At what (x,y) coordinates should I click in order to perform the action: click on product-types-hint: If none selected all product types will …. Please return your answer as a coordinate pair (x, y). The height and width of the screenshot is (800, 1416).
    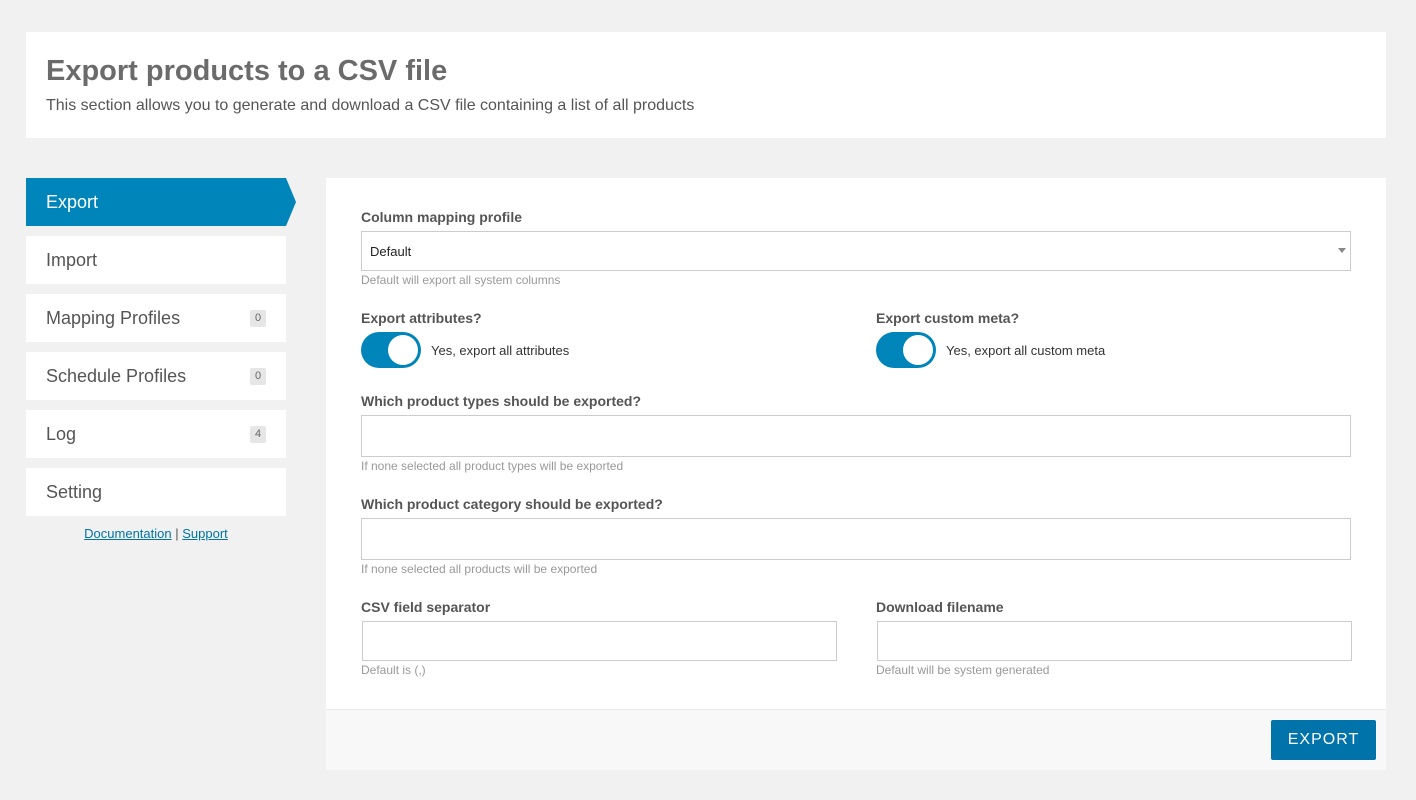
    Looking at the image, I should click on (492, 466).